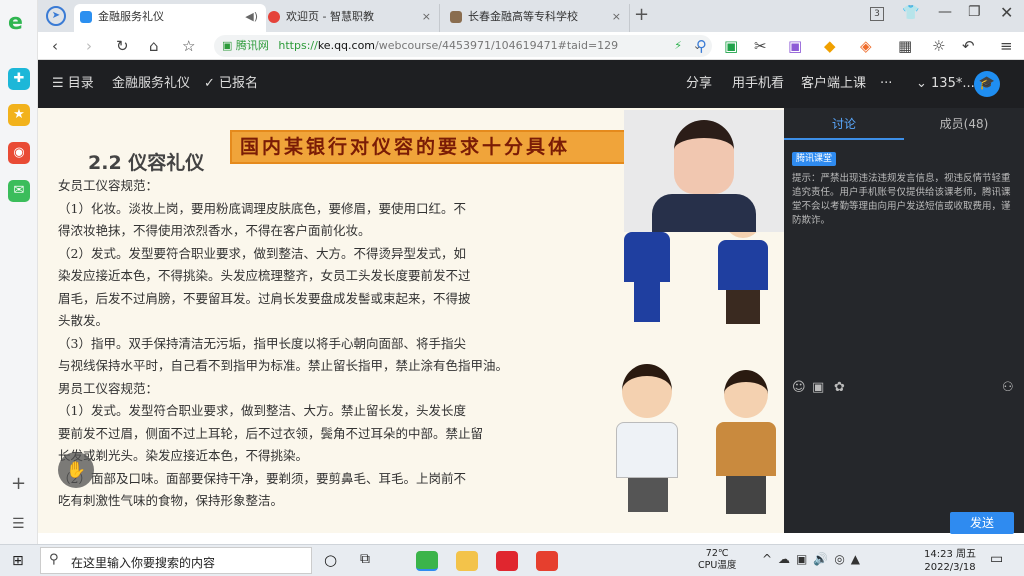 The width and height of the screenshot is (1024, 576). I want to click on tab-title: 金融服务礼仪, so click(131, 16).